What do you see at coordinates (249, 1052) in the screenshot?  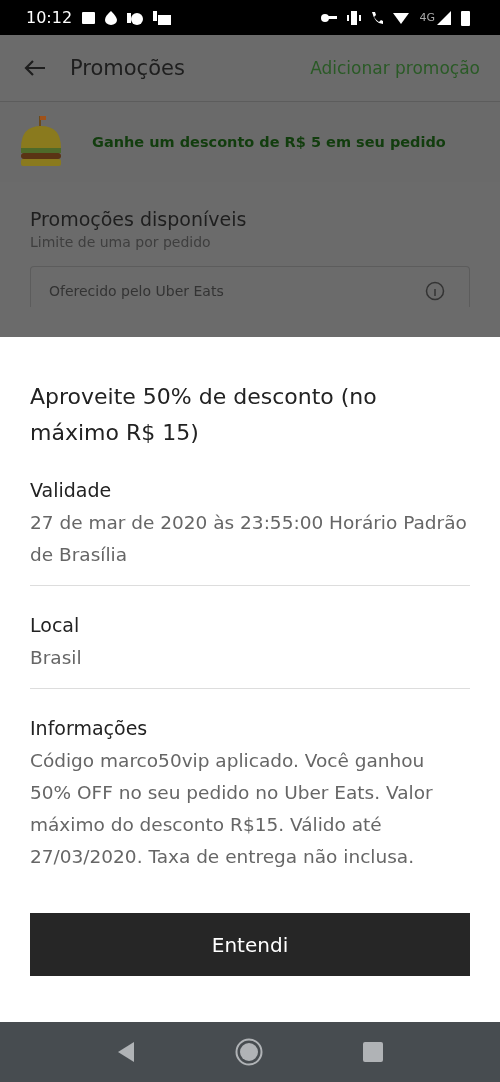 I see `home-icon` at bounding box center [249, 1052].